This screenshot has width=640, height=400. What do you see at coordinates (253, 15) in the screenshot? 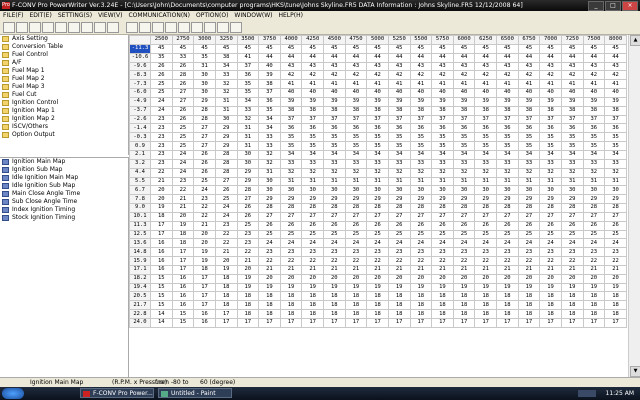
I see `menu-window: WINDOW(W)` at bounding box center [253, 15].